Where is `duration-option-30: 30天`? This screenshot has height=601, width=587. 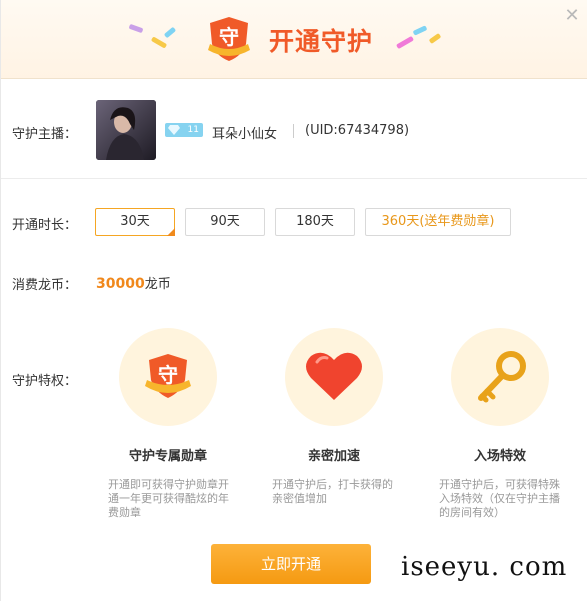
duration-option-30: 30天 is located at coordinates (135, 222).